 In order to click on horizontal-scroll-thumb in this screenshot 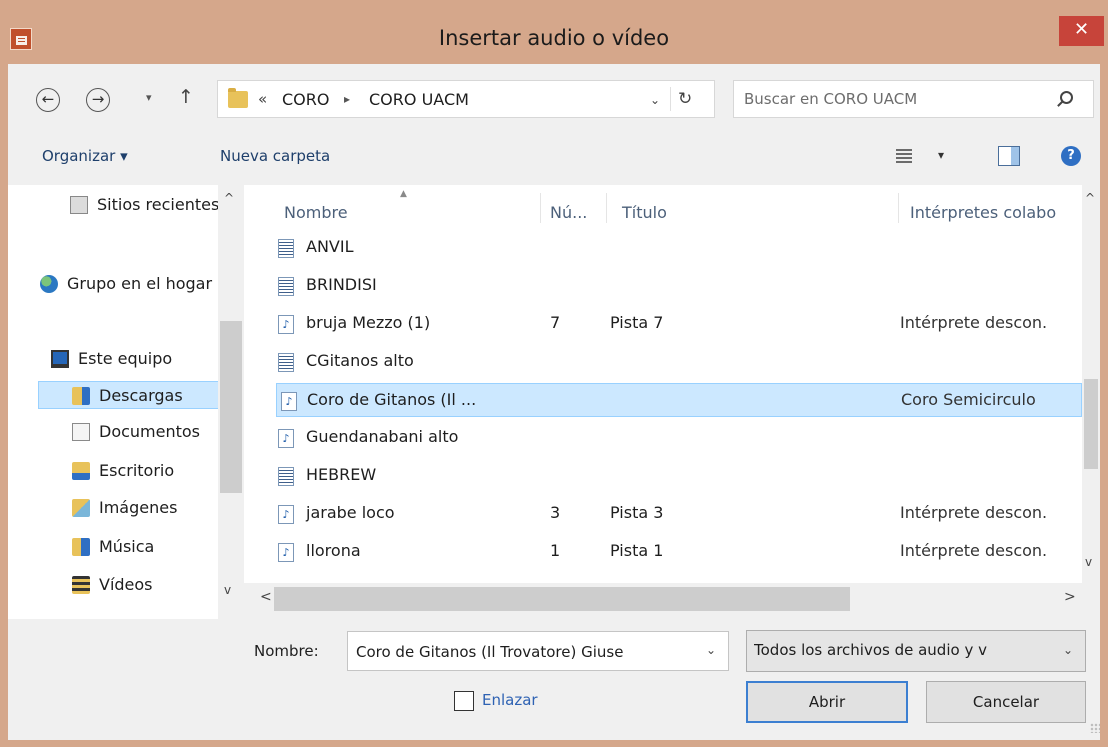, I will do `click(562, 599)`.